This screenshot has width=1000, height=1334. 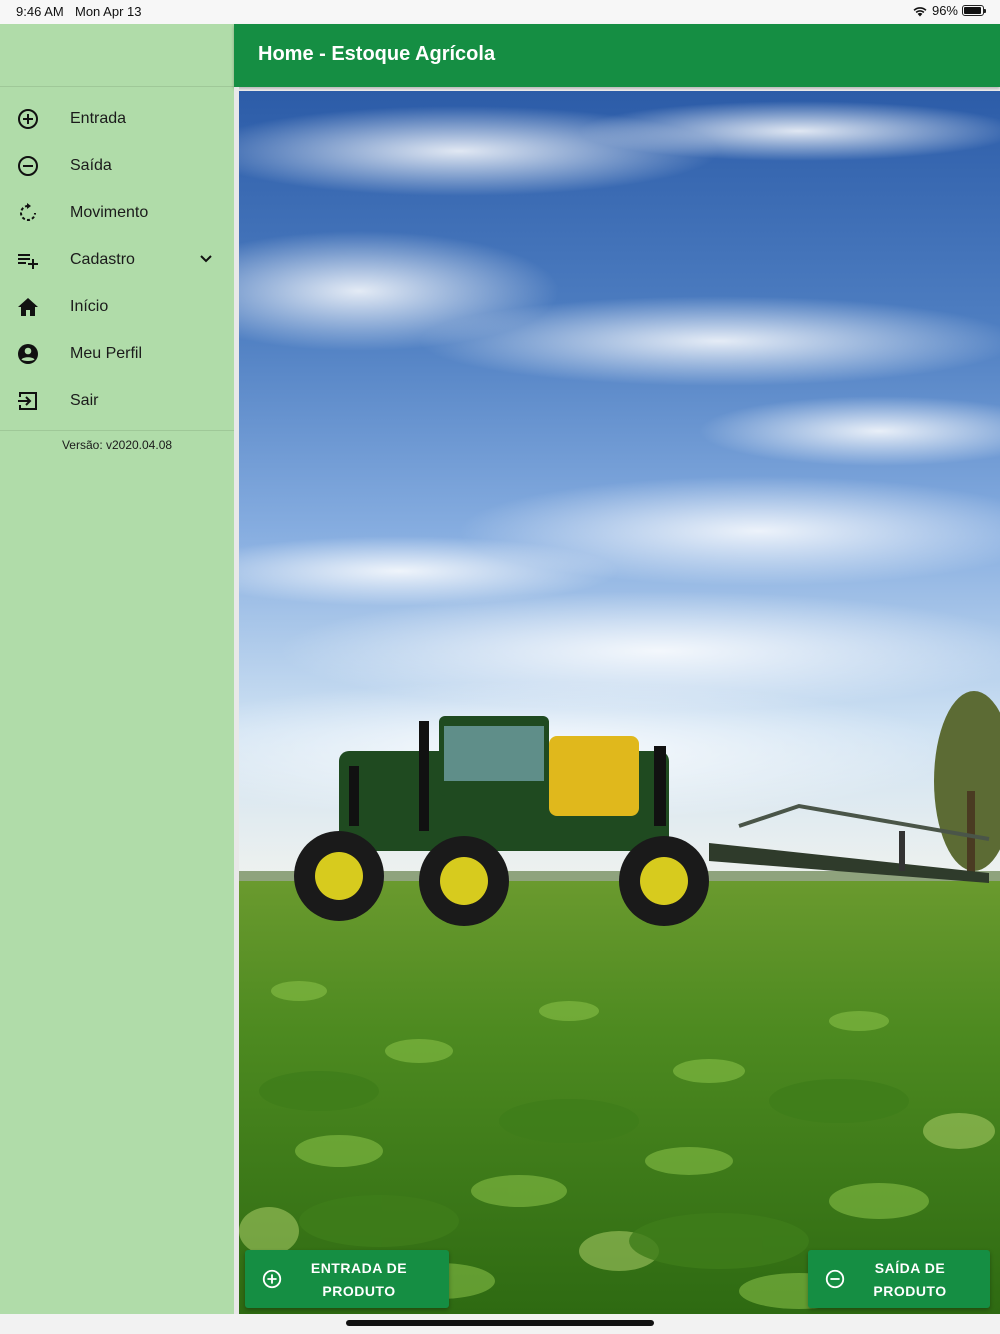 What do you see at coordinates (359, 1280) in the screenshot?
I see `entrada-produto-label: ENTRADA DE PRODUTO` at bounding box center [359, 1280].